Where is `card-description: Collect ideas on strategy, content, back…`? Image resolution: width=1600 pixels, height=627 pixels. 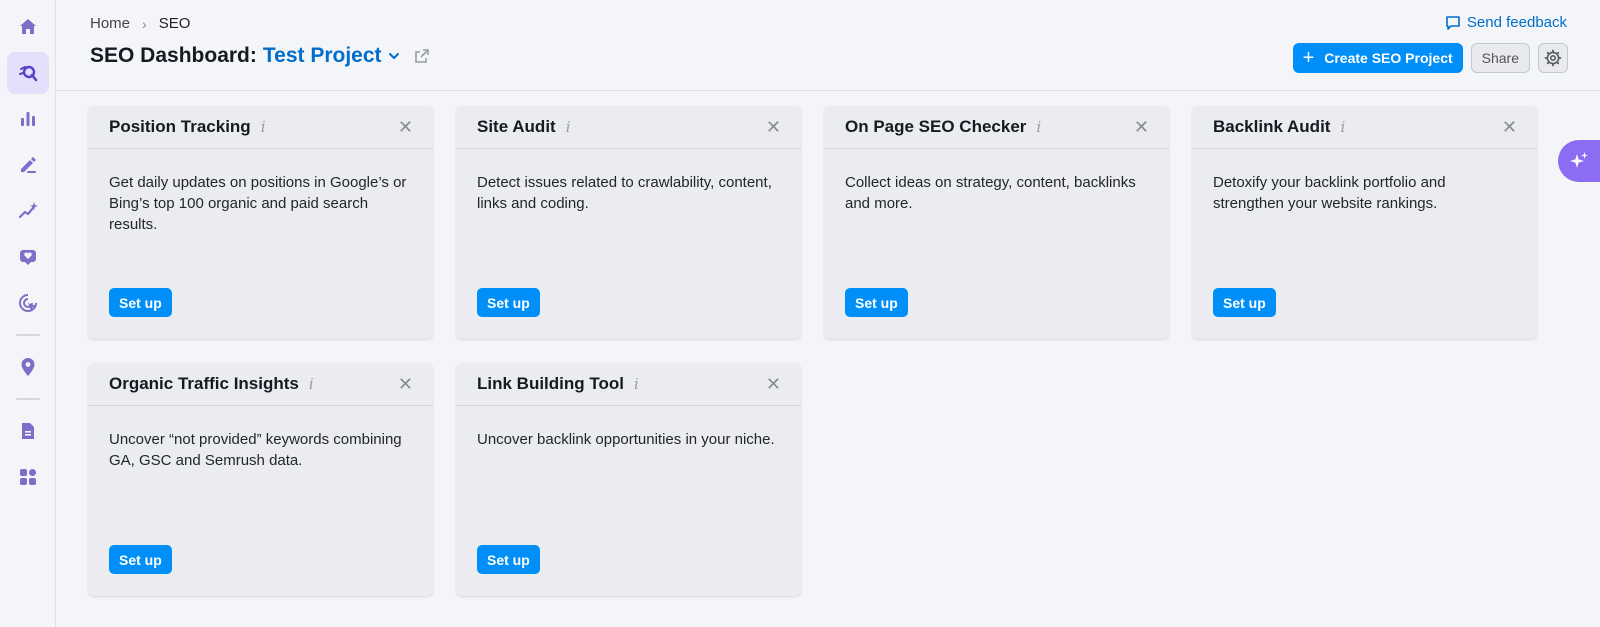 card-description: Collect ideas on strategy, content, back… is located at coordinates (990, 193).